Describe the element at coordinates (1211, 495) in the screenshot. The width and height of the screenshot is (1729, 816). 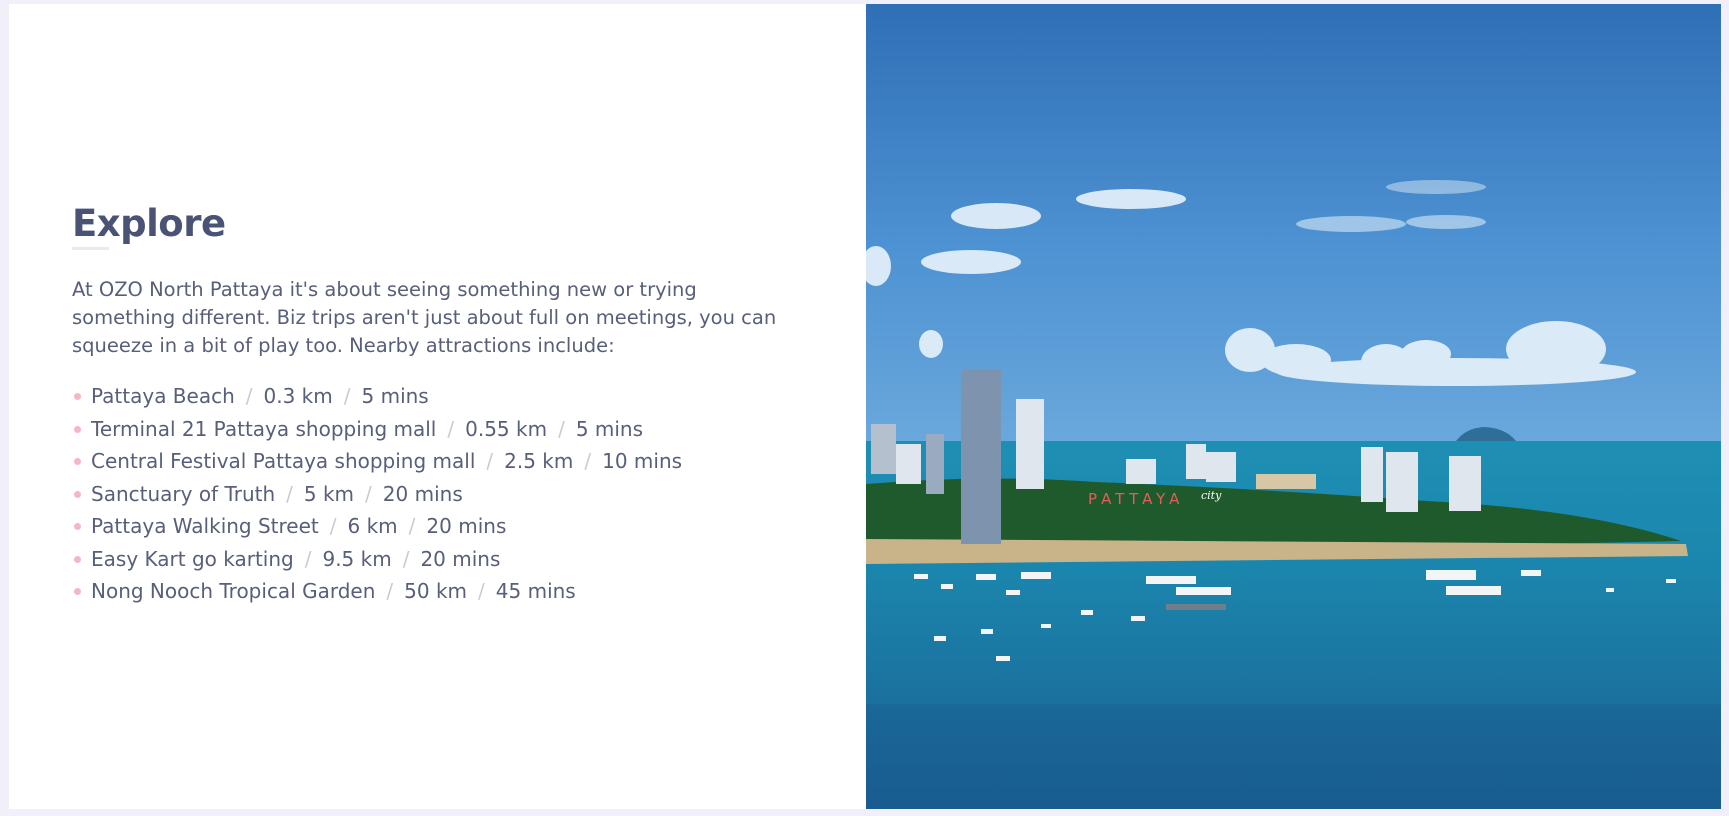
I see `pattaya-sign-script: city` at that location.